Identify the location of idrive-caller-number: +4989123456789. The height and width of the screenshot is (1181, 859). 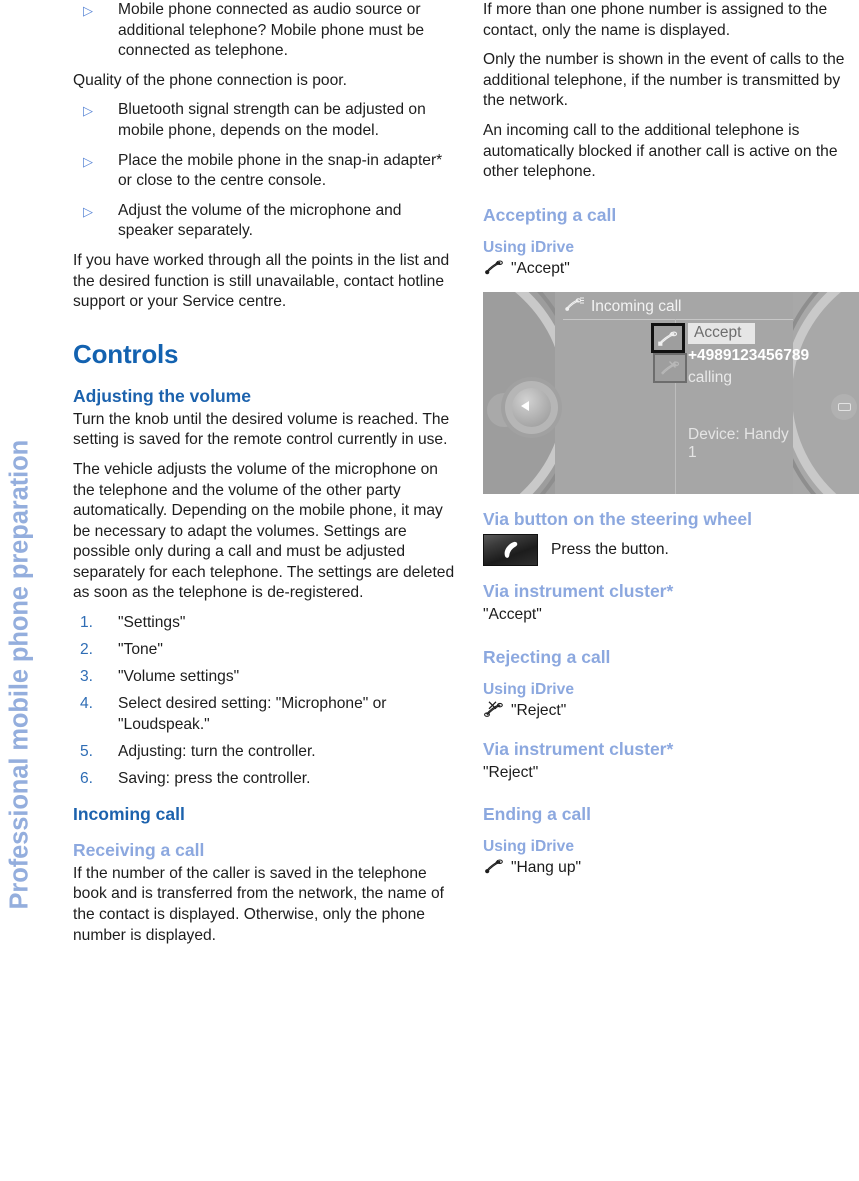
(749, 356).